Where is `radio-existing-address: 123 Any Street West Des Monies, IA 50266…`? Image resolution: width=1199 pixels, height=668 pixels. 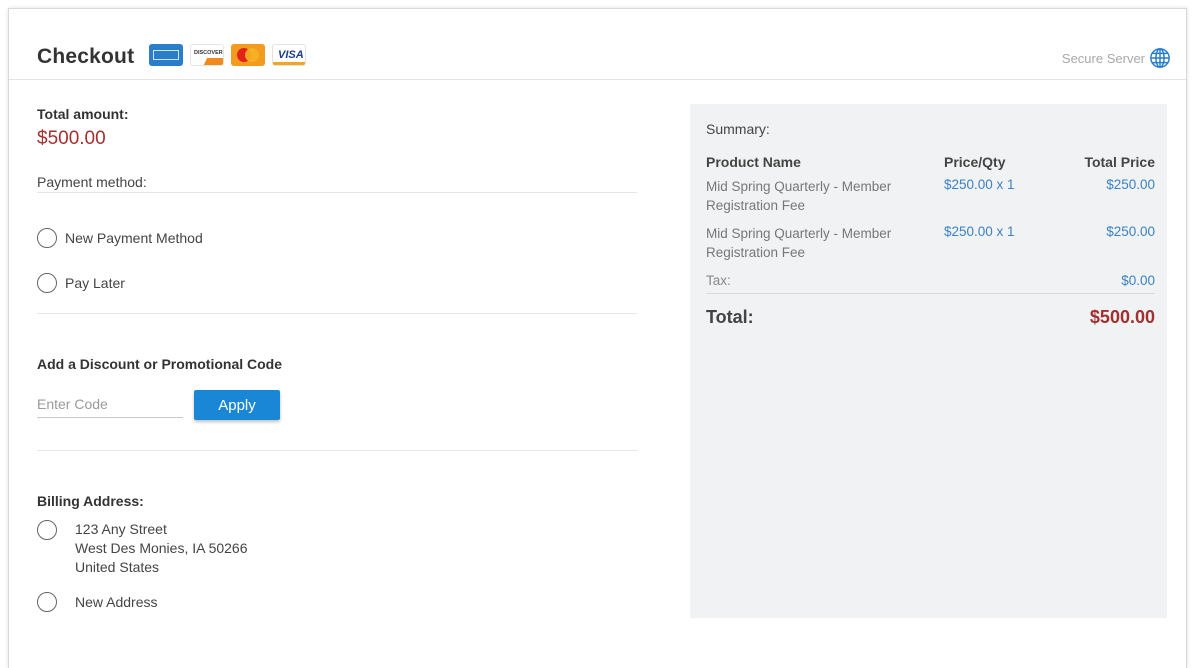
radio-existing-address: 123 Any Street West Des Monies, IA 50266… is located at coordinates (142, 548).